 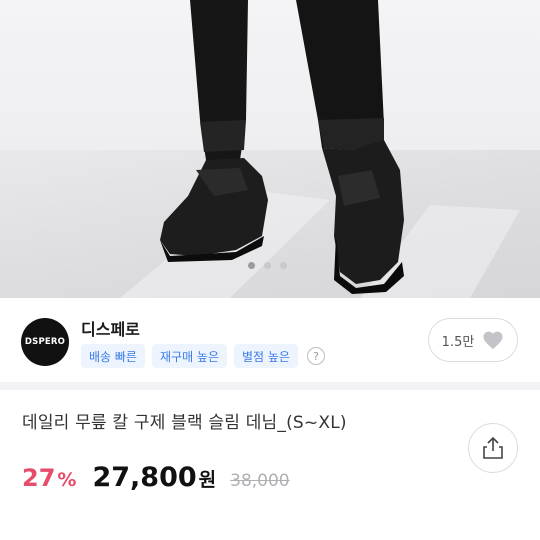 What do you see at coordinates (260, 481) in the screenshot?
I see `original-price: 38,000` at bounding box center [260, 481].